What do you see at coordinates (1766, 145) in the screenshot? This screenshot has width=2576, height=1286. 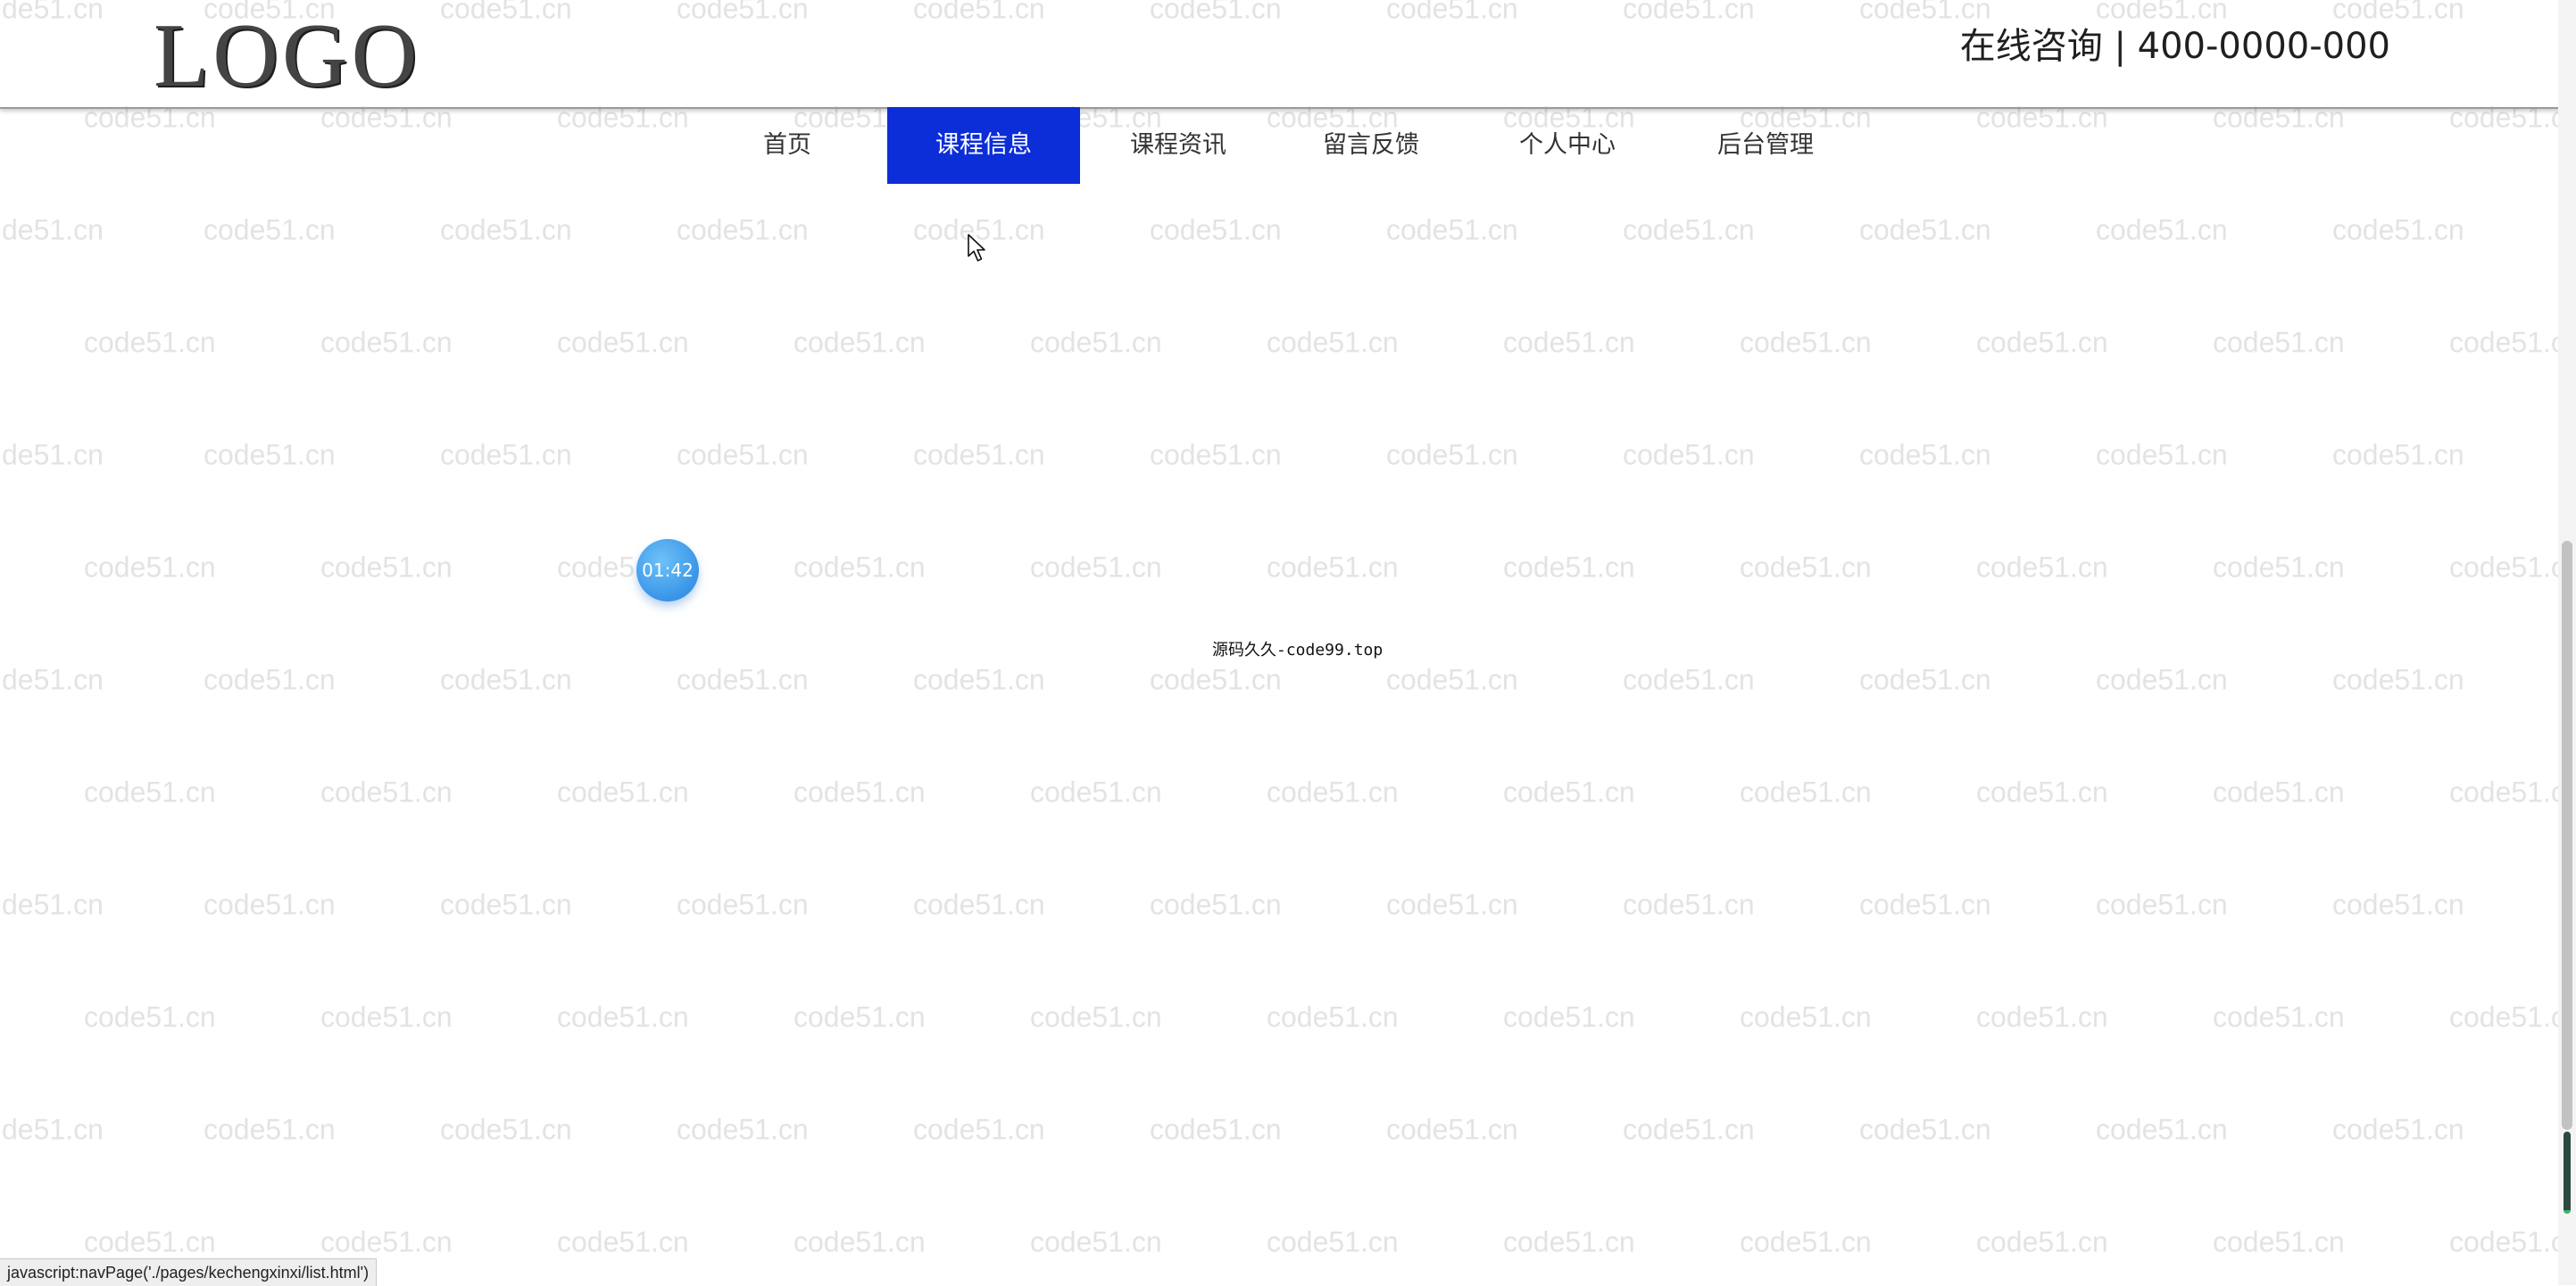 I see `nav-item-admin: 后台管理` at bounding box center [1766, 145].